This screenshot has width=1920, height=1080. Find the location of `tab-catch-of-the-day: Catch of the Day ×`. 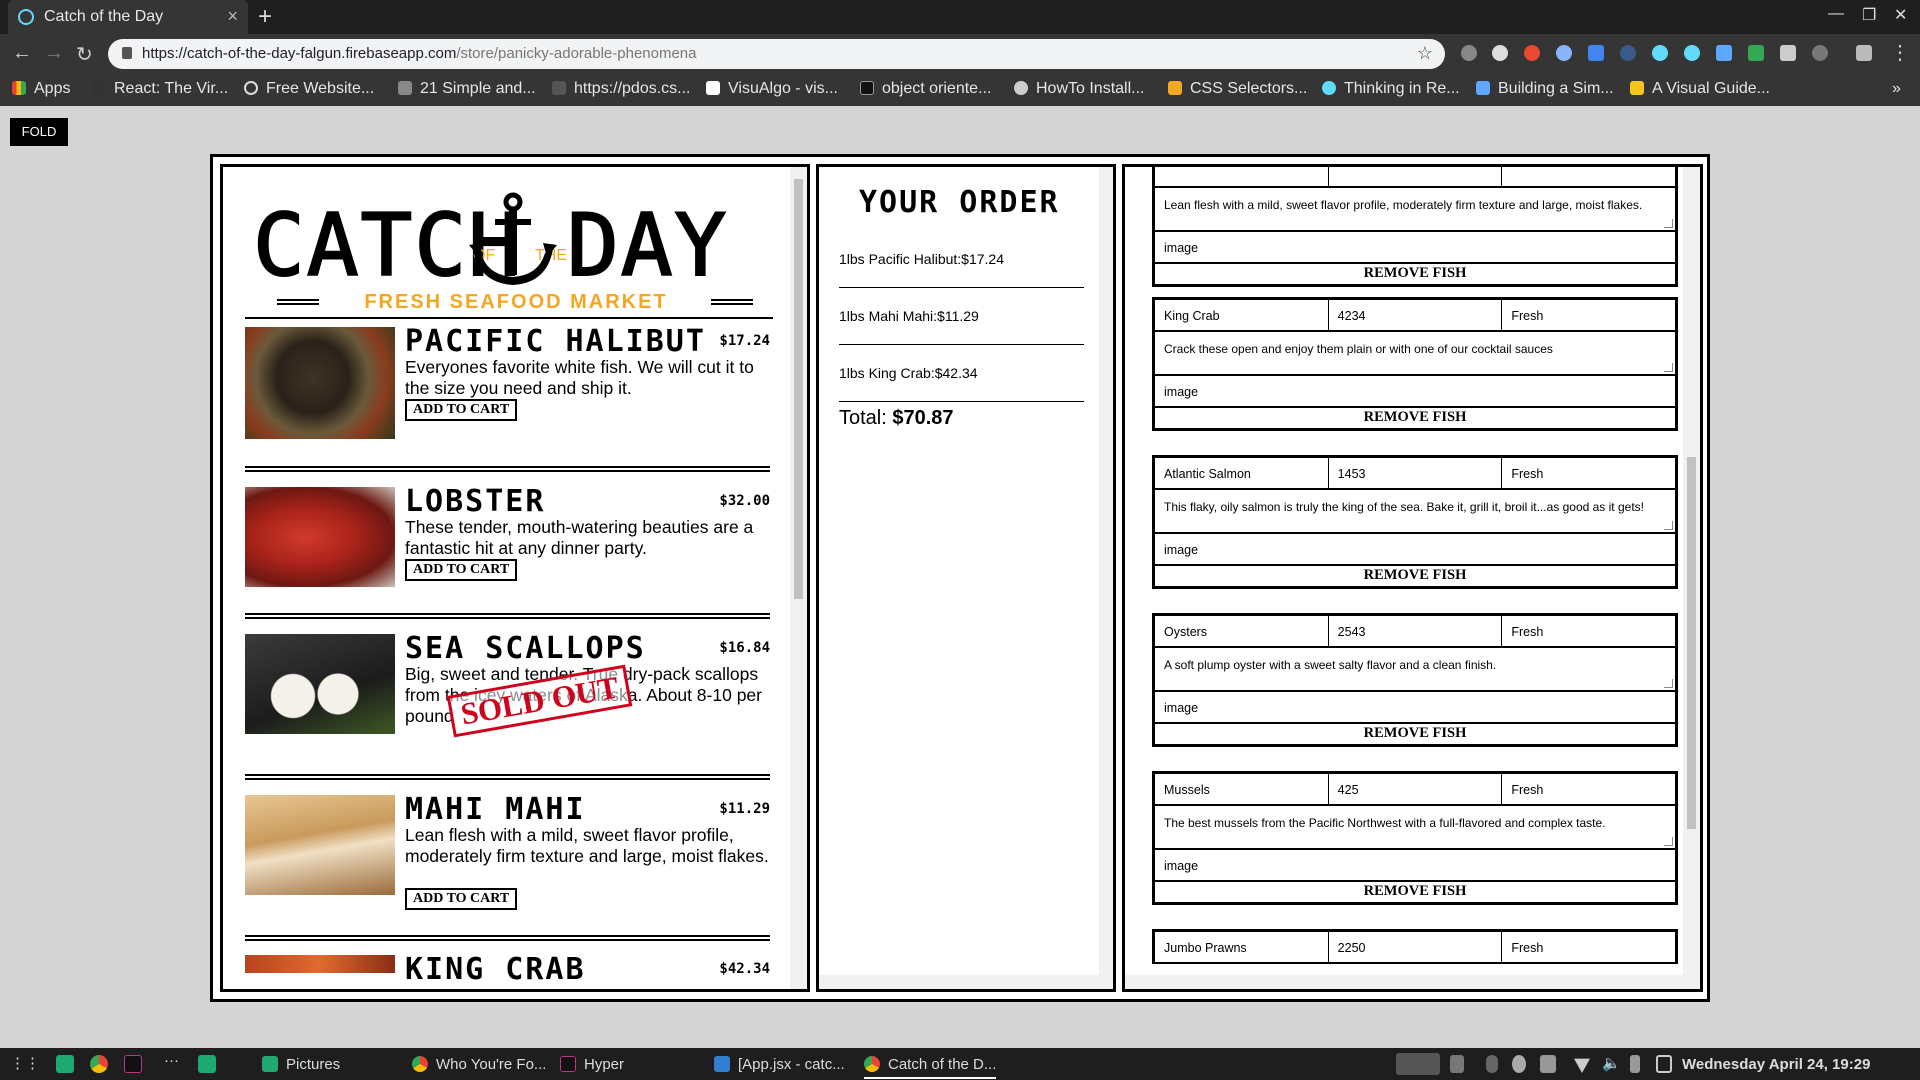

tab-catch-of-the-day: Catch of the Day × is located at coordinates (128, 17).